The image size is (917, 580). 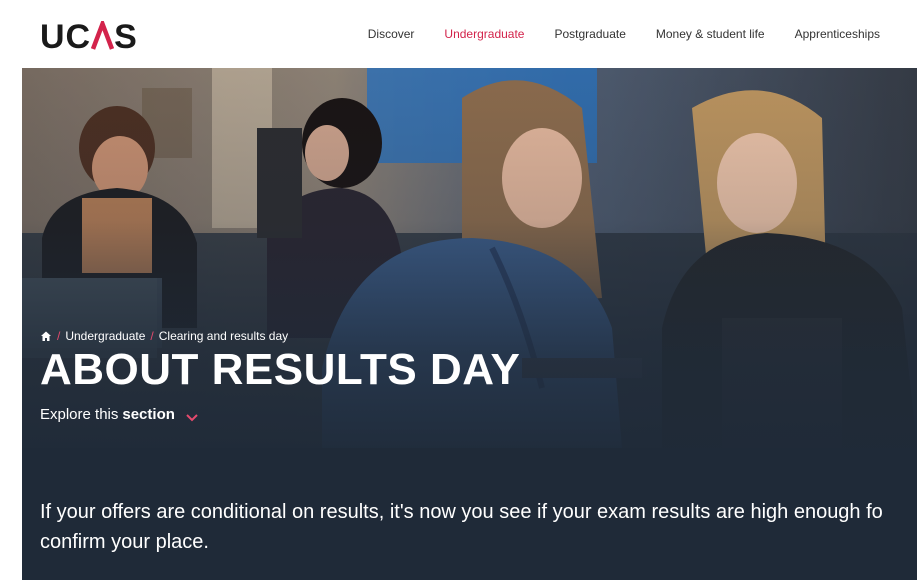 I want to click on ucas-logo: UC S, so click(x=89, y=37).